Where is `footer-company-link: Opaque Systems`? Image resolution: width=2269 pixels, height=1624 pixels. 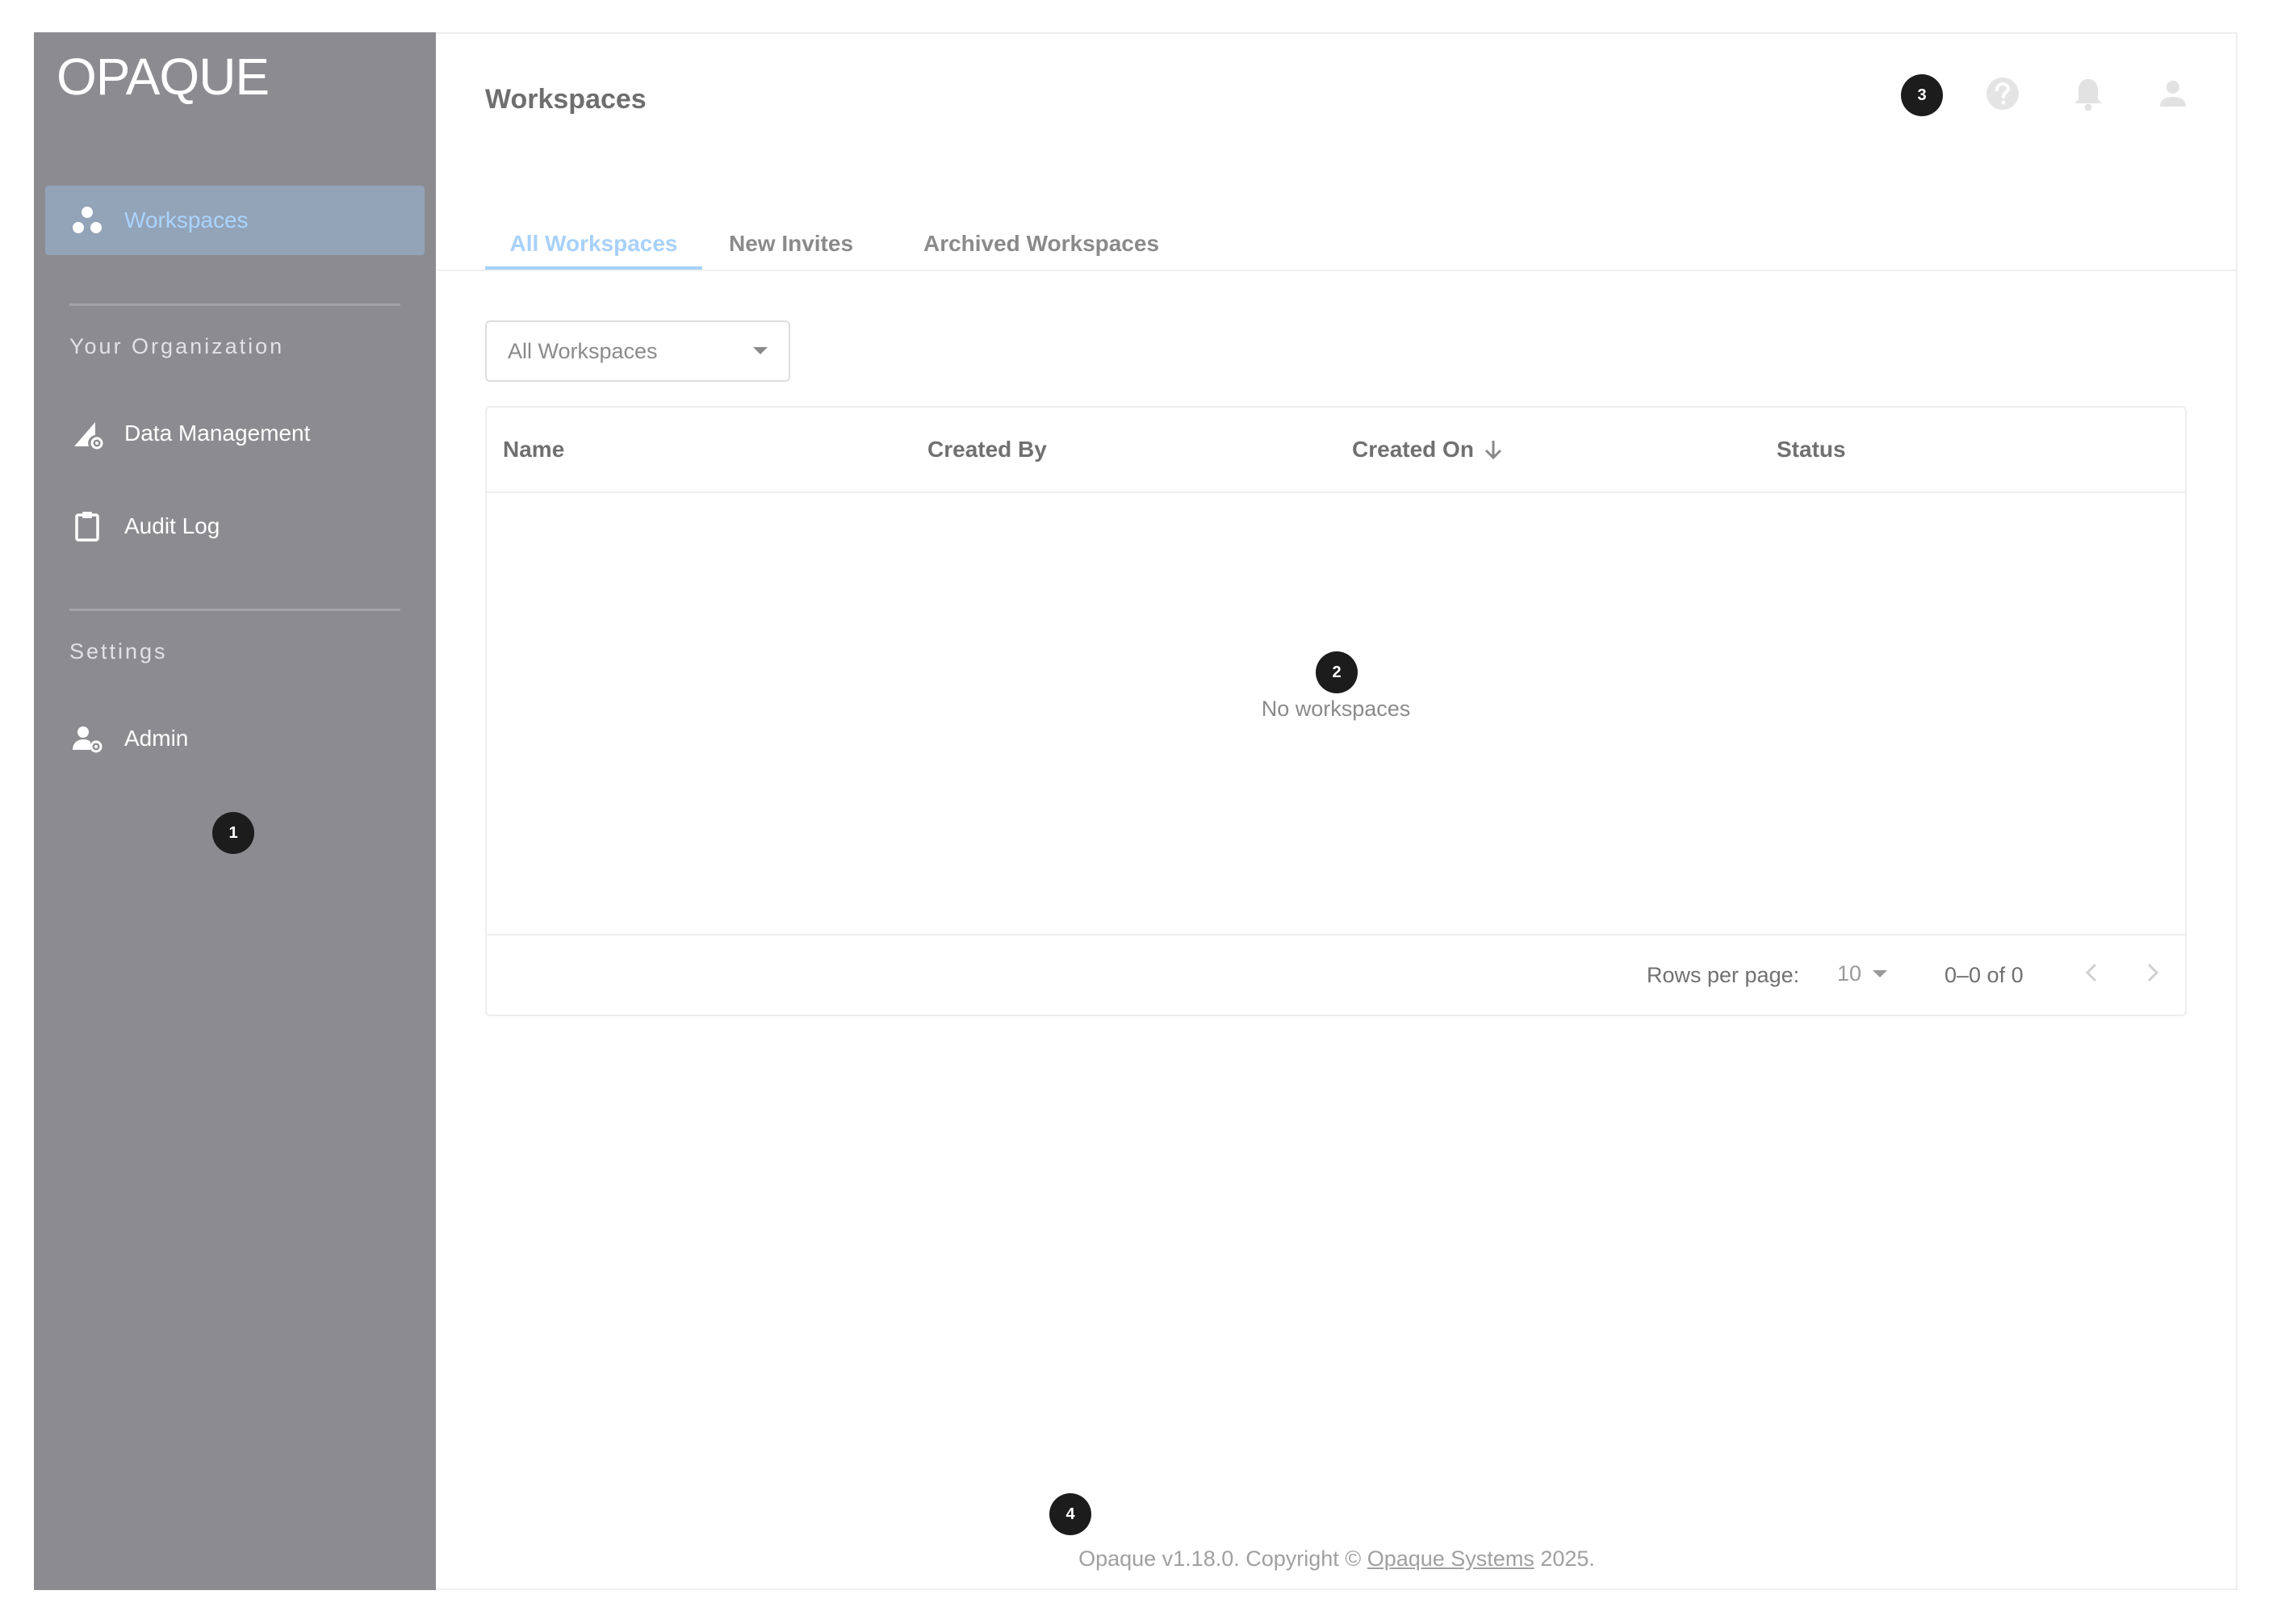
footer-company-link: Opaque Systems is located at coordinates (1450, 1559).